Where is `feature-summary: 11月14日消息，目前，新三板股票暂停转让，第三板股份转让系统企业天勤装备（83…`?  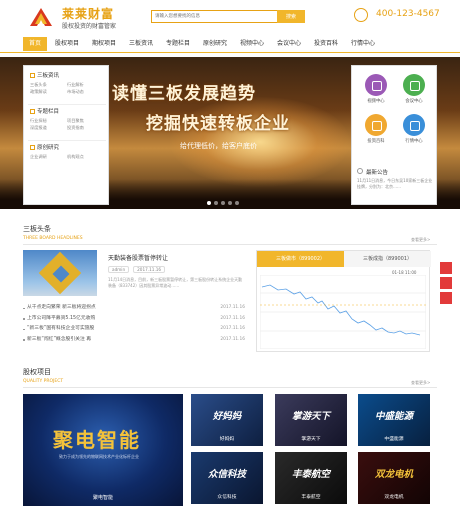 feature-summary: 11月14日消息，目前，新三板股票暂停转让，第三板股份转让系统企业天勤装备（83… is located at coordinates (175, 282).